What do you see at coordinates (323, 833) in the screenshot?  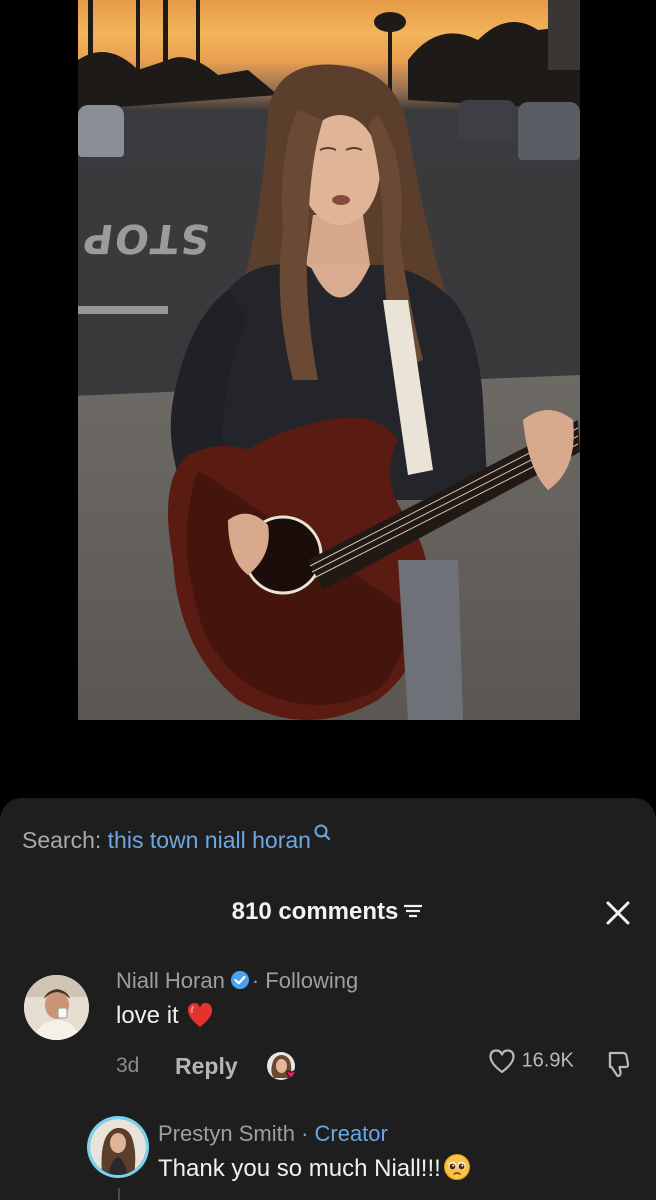 I see `search-icon` at bounding box center [323, 833].